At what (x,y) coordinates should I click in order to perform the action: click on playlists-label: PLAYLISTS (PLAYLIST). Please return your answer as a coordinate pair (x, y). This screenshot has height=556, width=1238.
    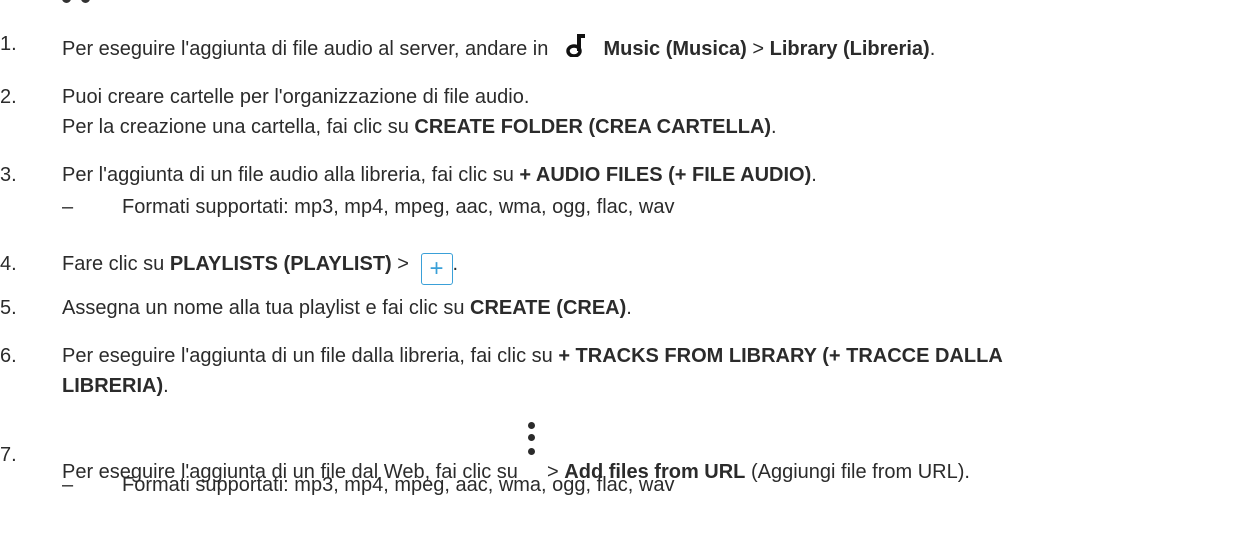
    Looking at the image, I should click on (280, 264).